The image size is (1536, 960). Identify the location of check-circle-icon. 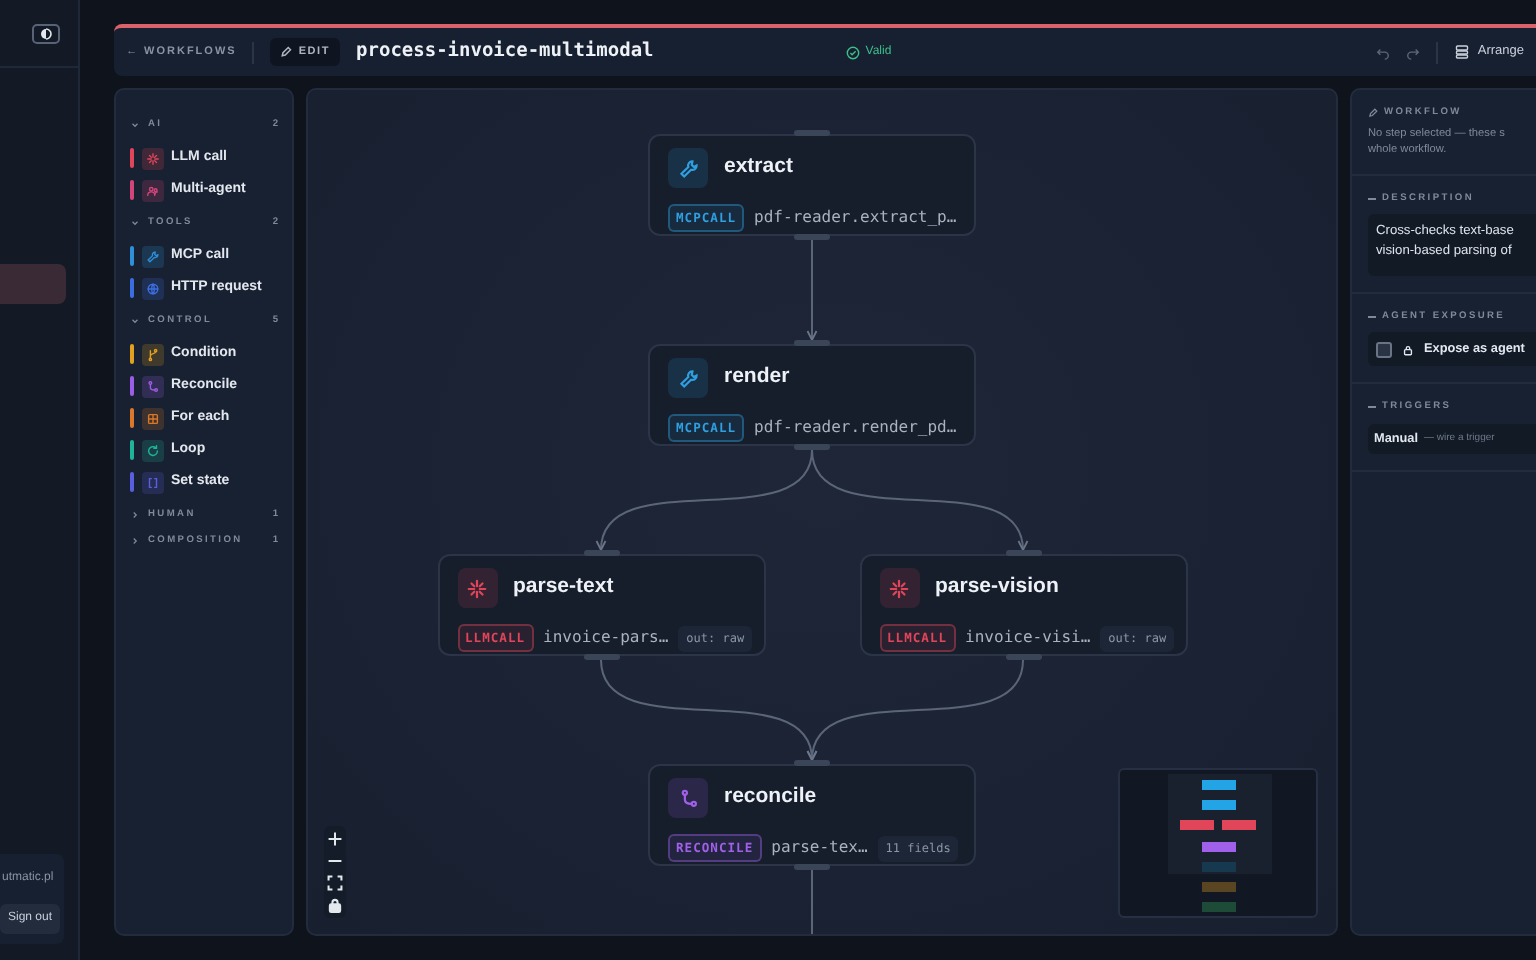
(852, 52).